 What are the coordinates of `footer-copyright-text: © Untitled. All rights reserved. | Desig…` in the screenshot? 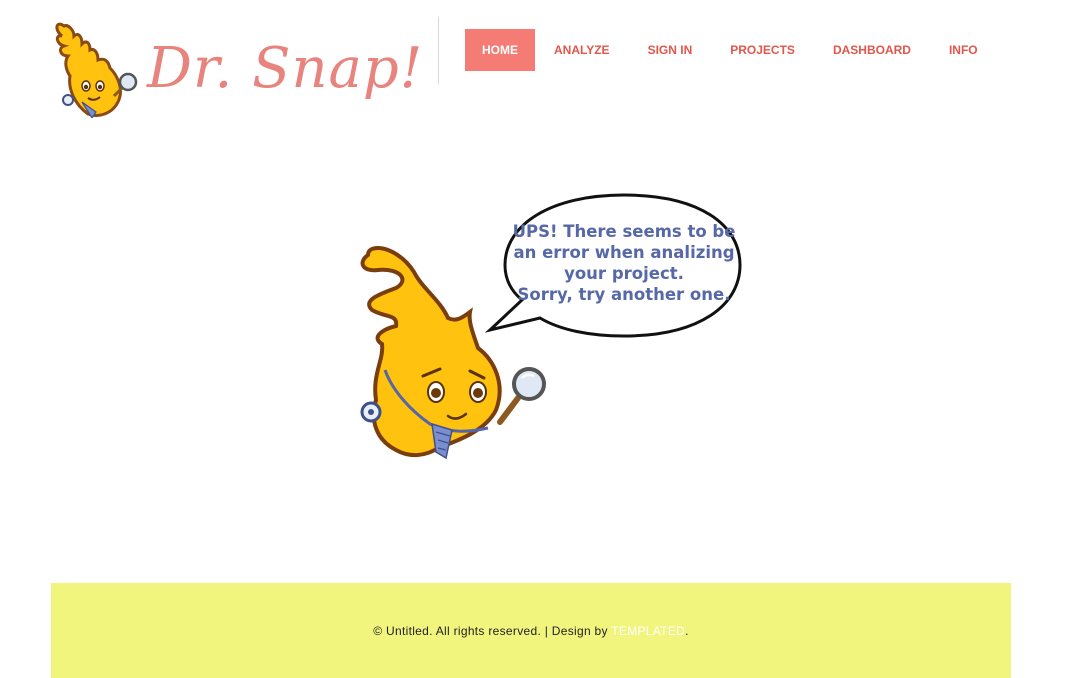 It's located at (492, 631).